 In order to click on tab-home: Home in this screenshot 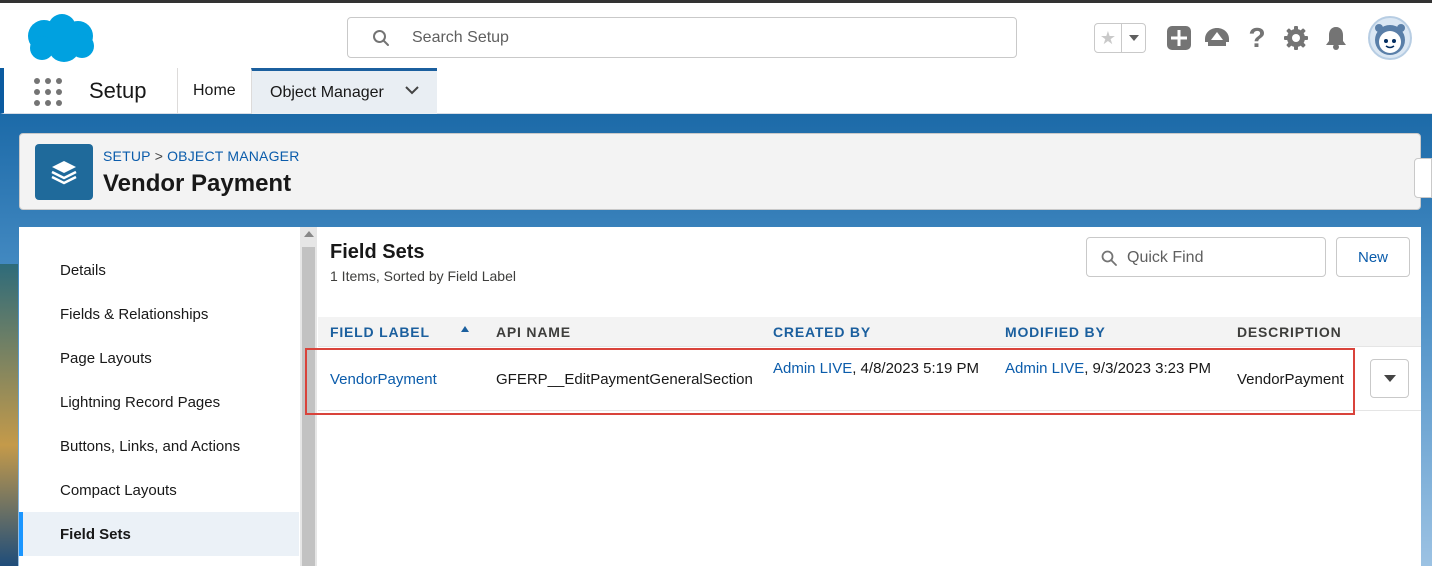, I will do `click(214, 91)`.